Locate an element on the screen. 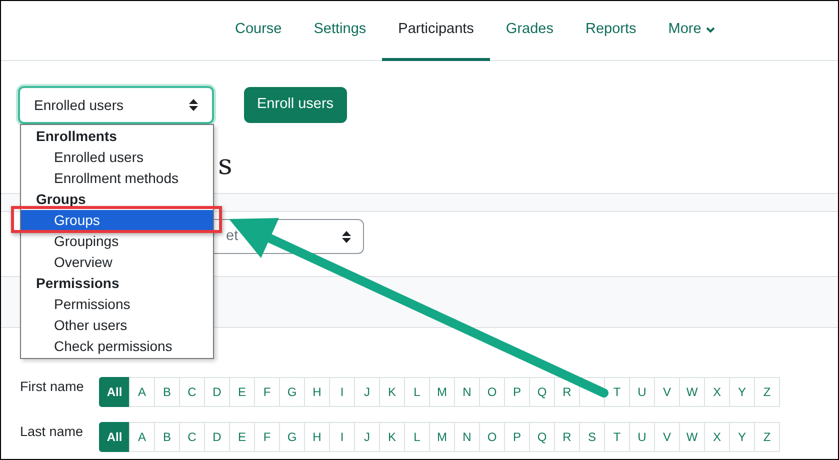 Image resolution: width=839 pixels, height=460 pixels. nav-tab: Grades is located at coordinates (530, 31).